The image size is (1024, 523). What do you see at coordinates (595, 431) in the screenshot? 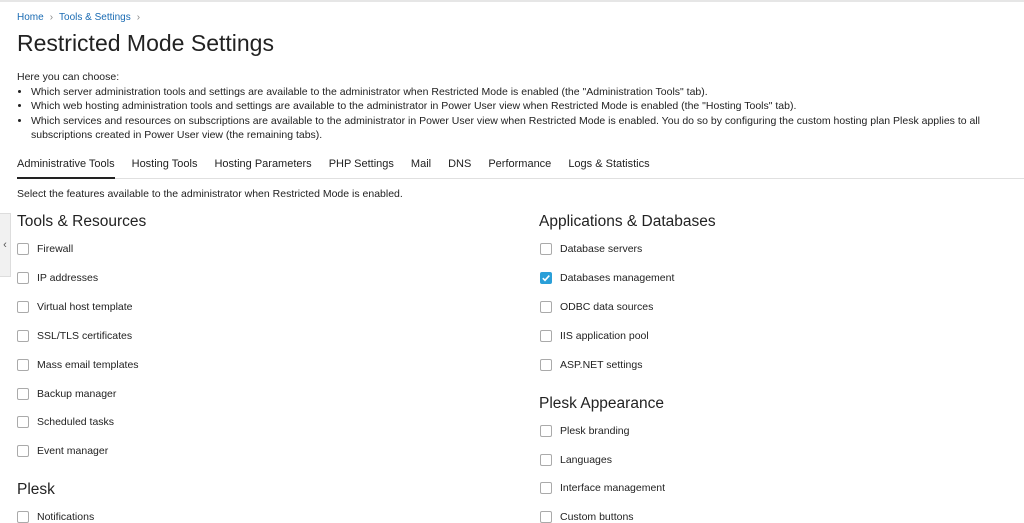
I see `checkbox-label: Plesk branding` at bounding box center [595, 431].